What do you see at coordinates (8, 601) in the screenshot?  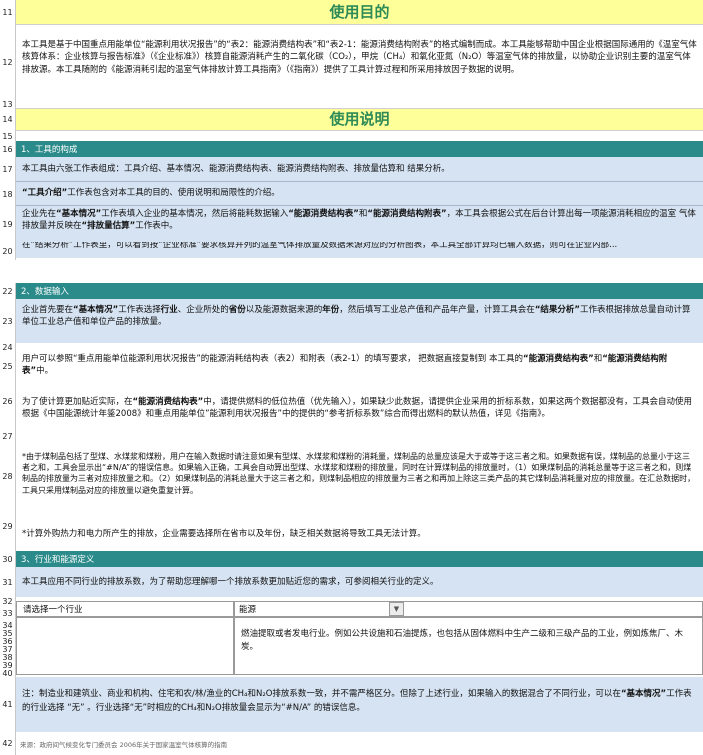 I see `row-header: 32` at bounding box center [8, 601].